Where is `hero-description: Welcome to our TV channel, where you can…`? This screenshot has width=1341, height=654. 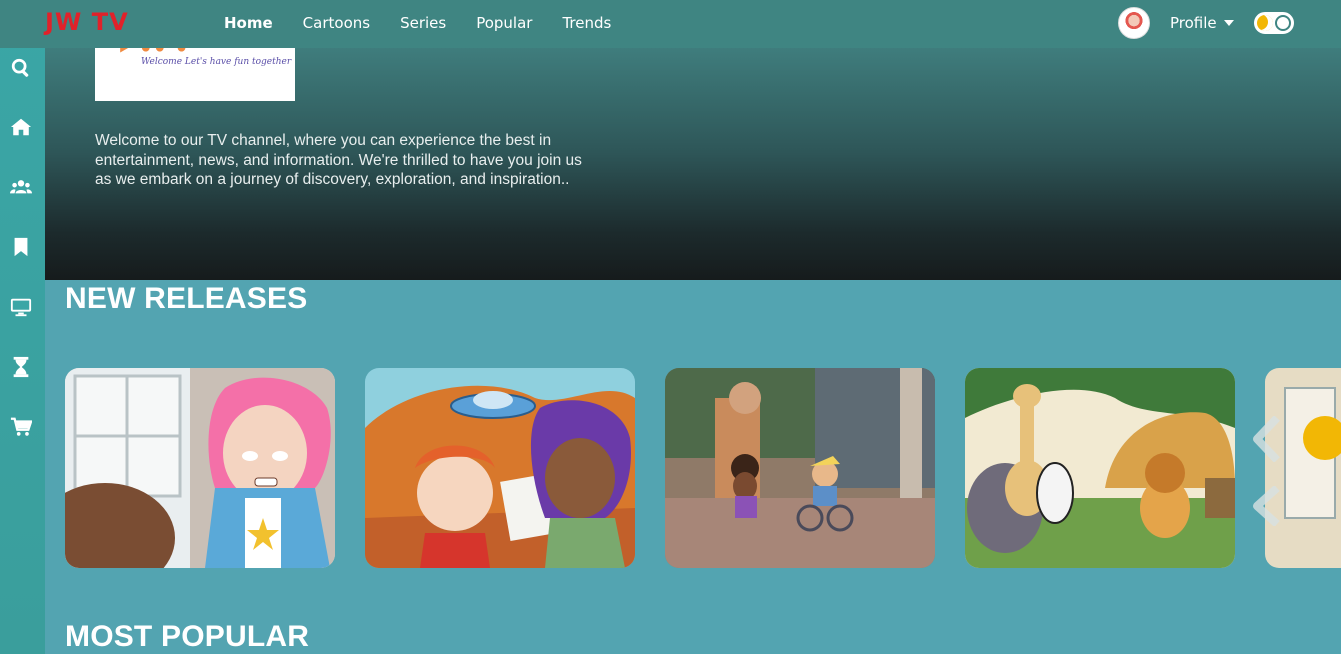 hero-description: Welcome to our TV channel, where you can… is located at coordinates (338, 160).